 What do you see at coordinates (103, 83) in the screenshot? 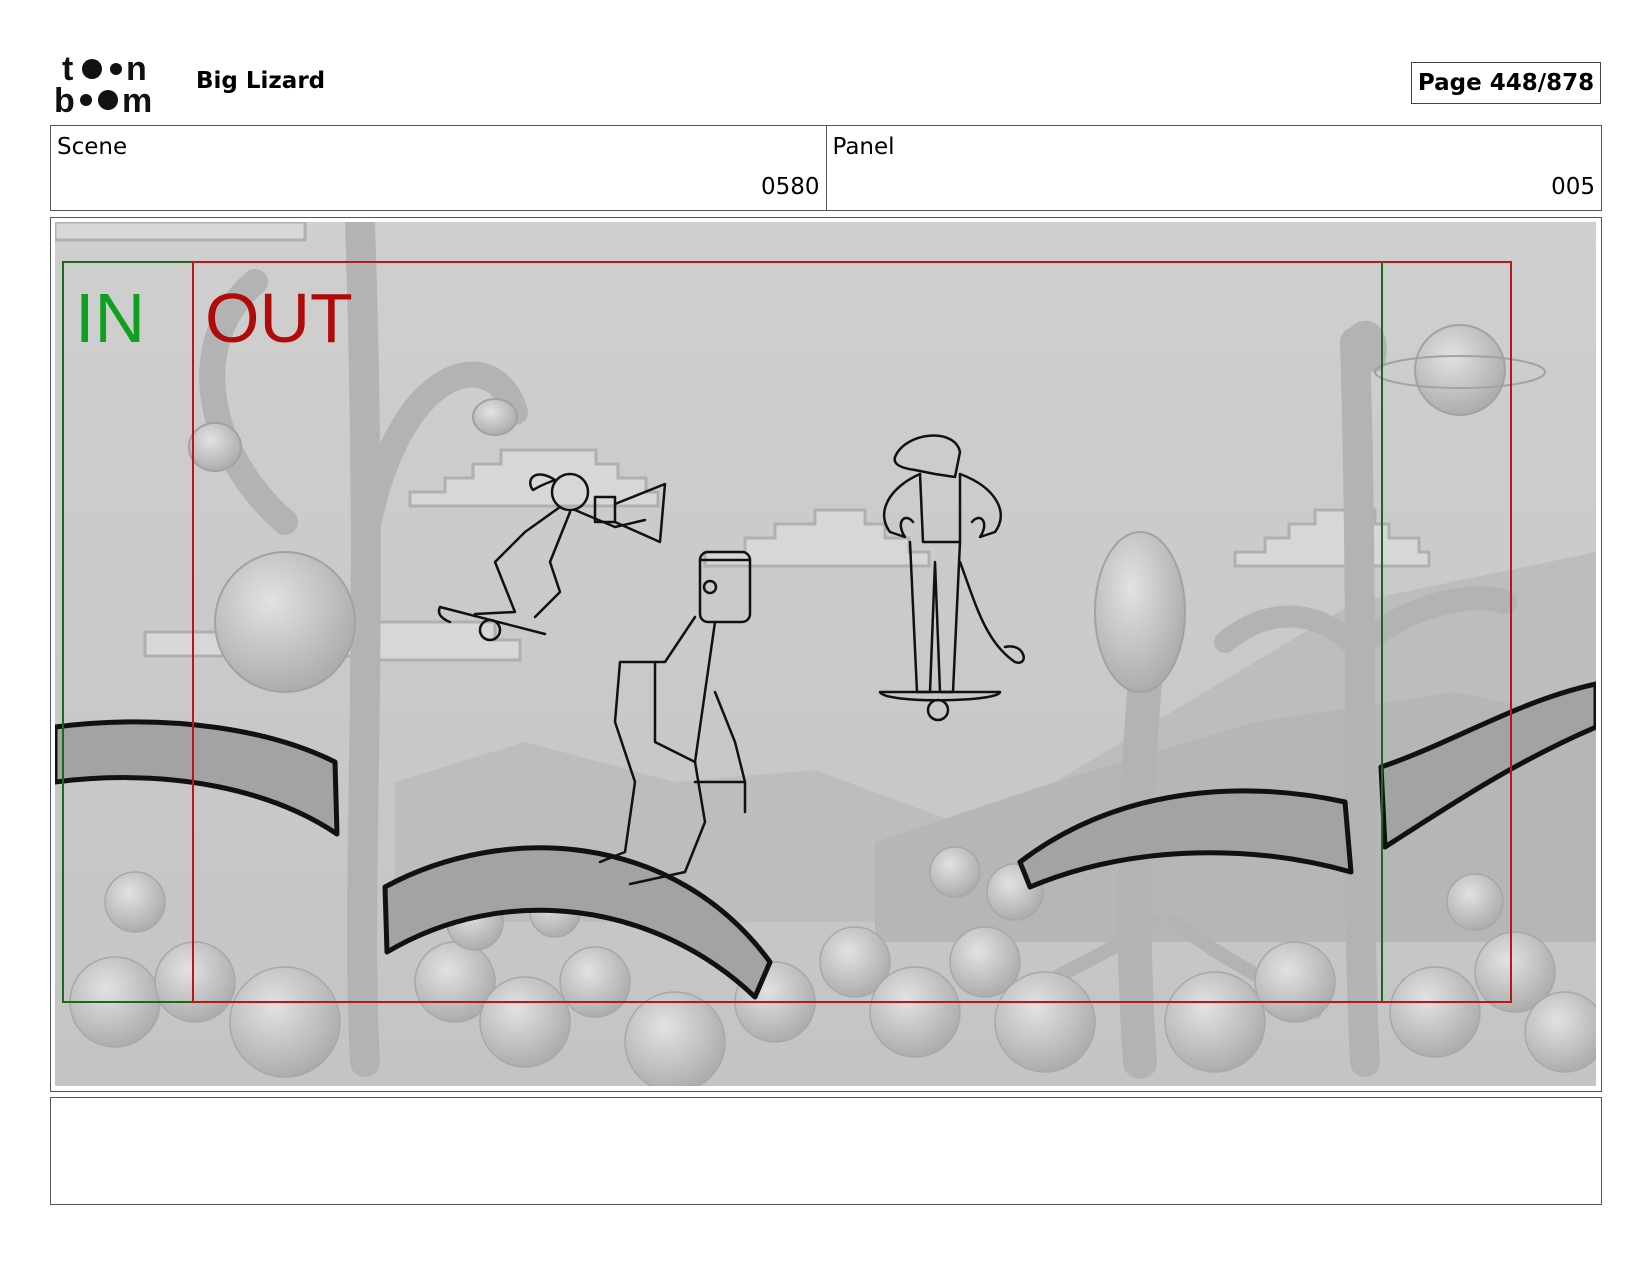
I see `toon-boom-logo: t n b m` at bounding box center [103, 83].